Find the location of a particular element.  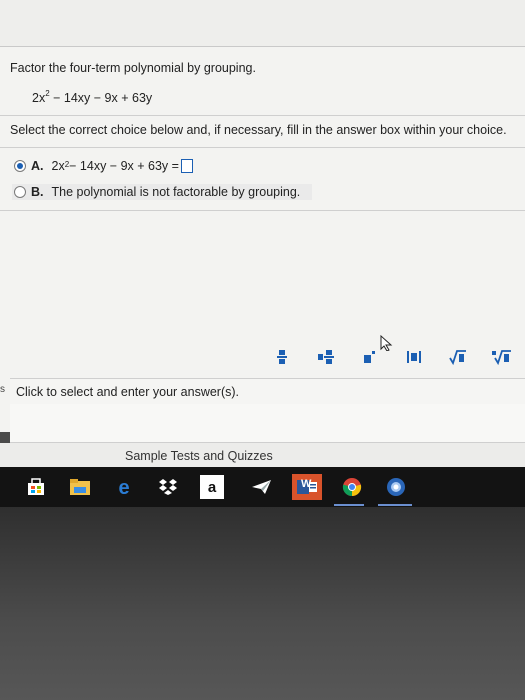

send-icon is located at coordinates (262, 487).